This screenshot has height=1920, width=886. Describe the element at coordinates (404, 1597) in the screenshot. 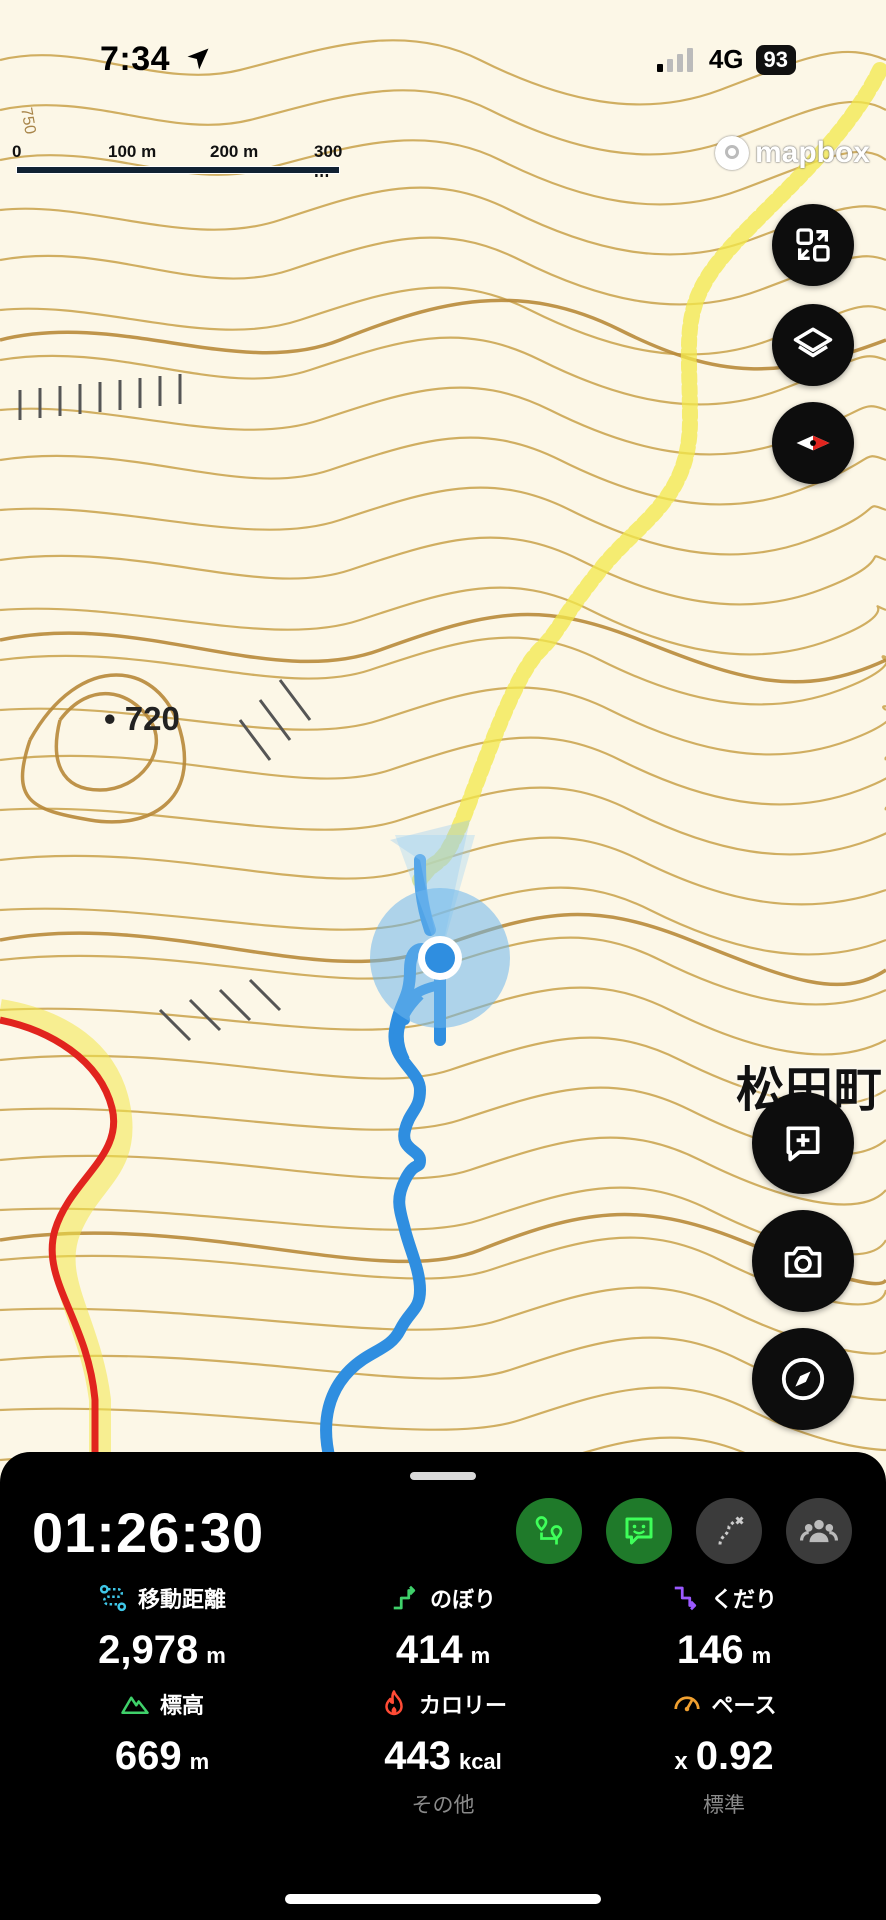

I see `ascent-icon` at that location.